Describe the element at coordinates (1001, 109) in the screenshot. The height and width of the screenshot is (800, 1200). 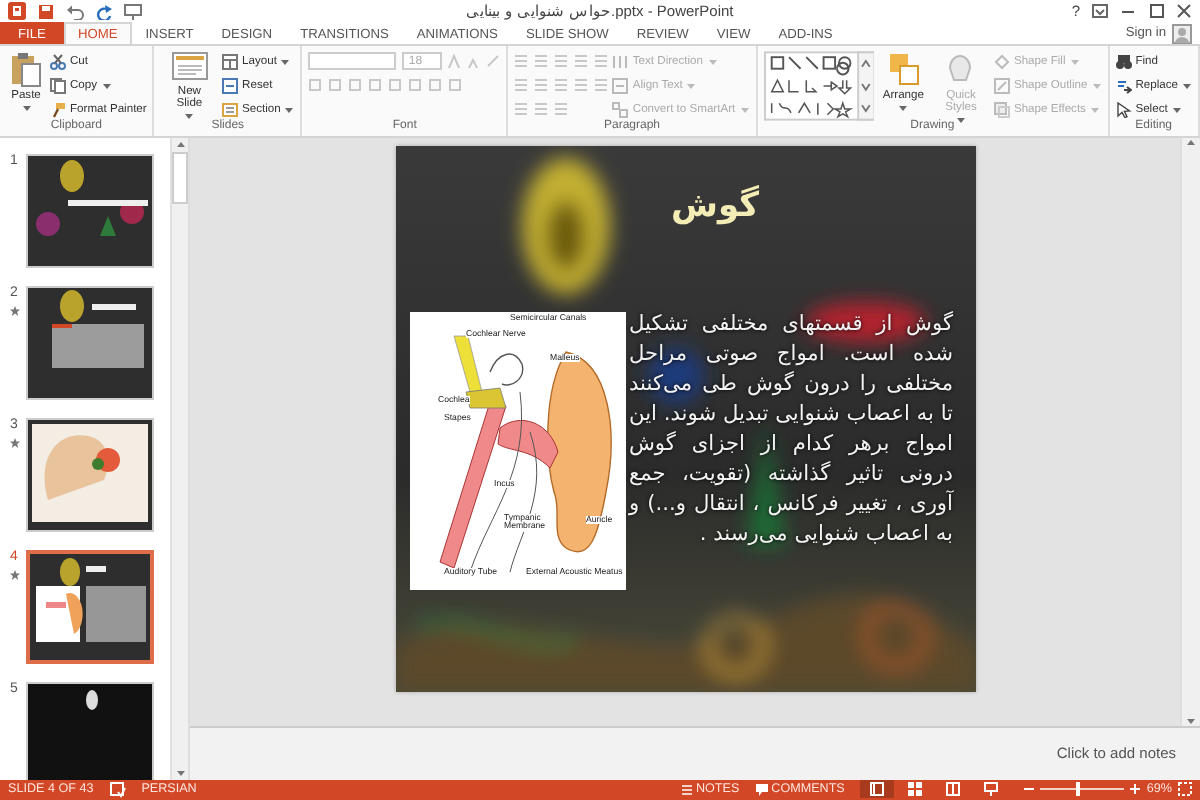
I see `shape-effects-icon` at that location.